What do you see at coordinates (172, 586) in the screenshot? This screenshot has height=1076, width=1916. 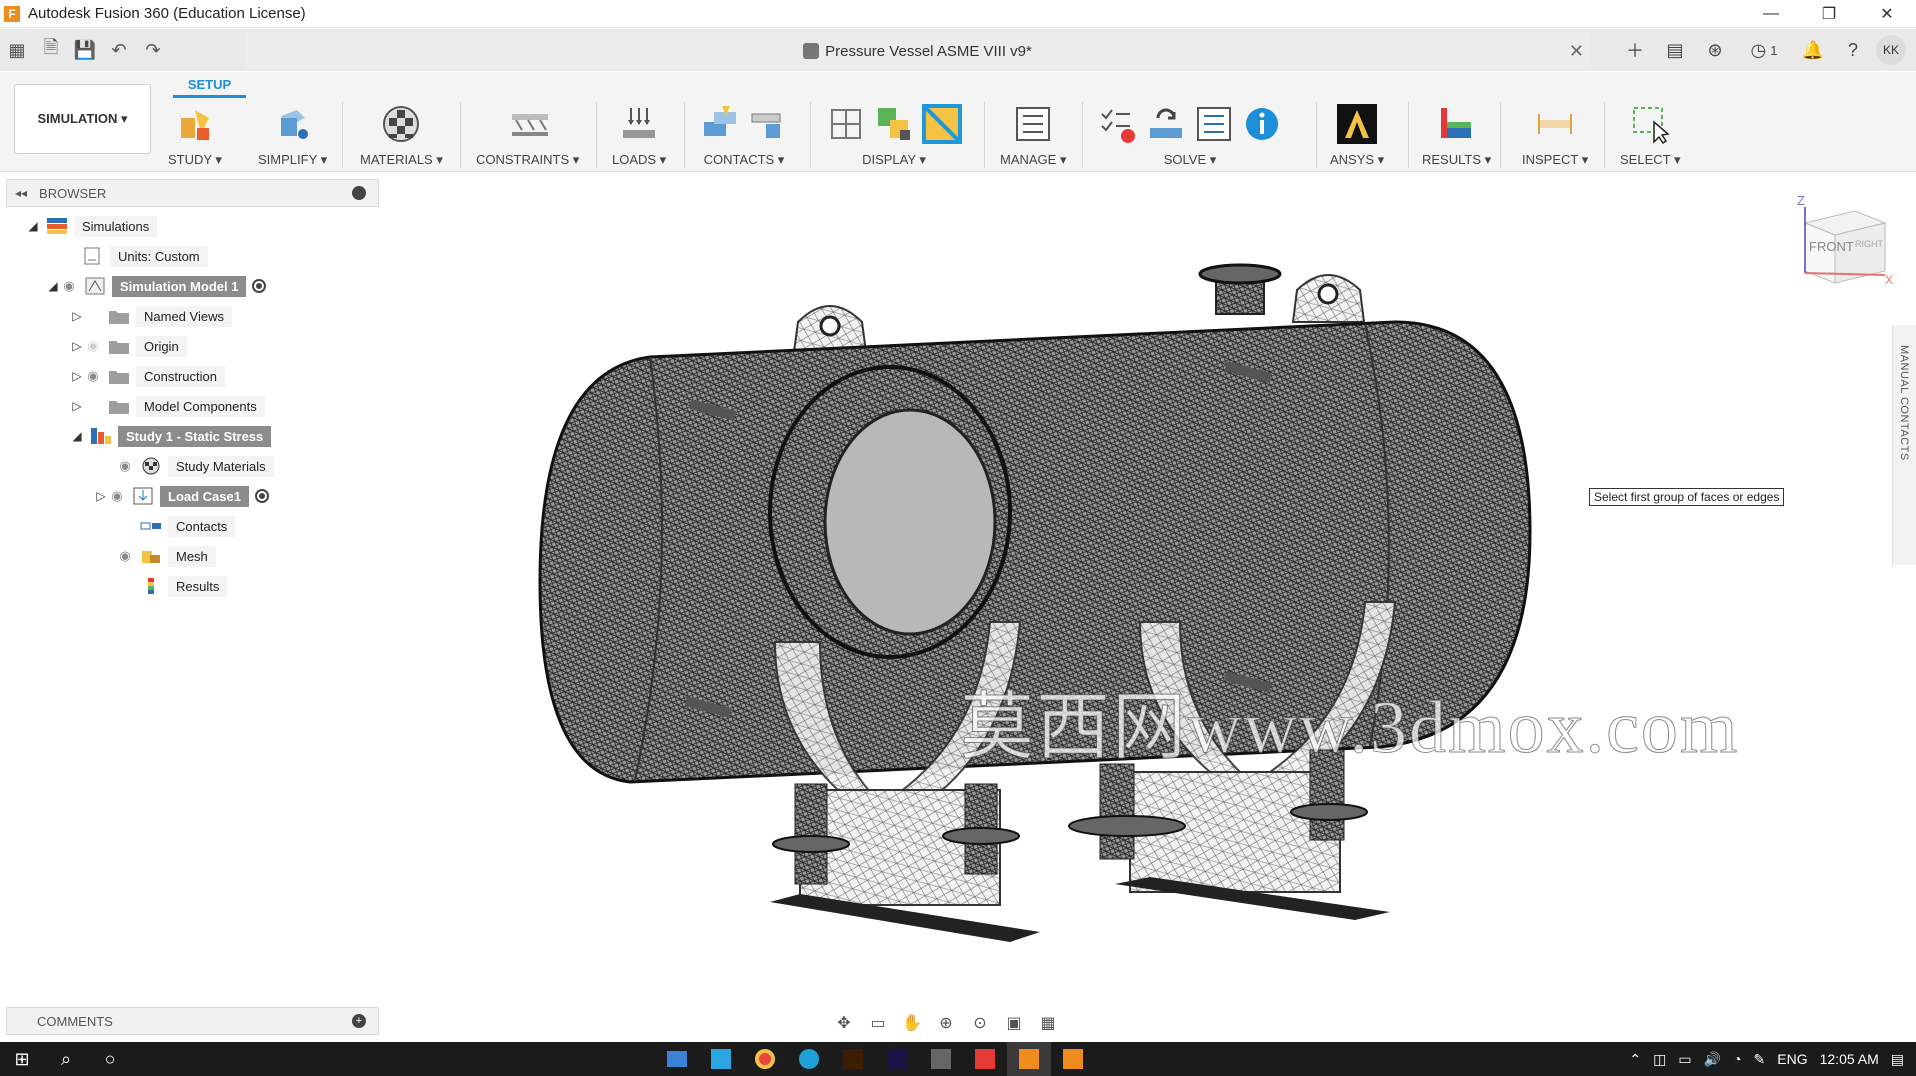 I see `tree-node-results: Results` at bounding box center [172, 586].